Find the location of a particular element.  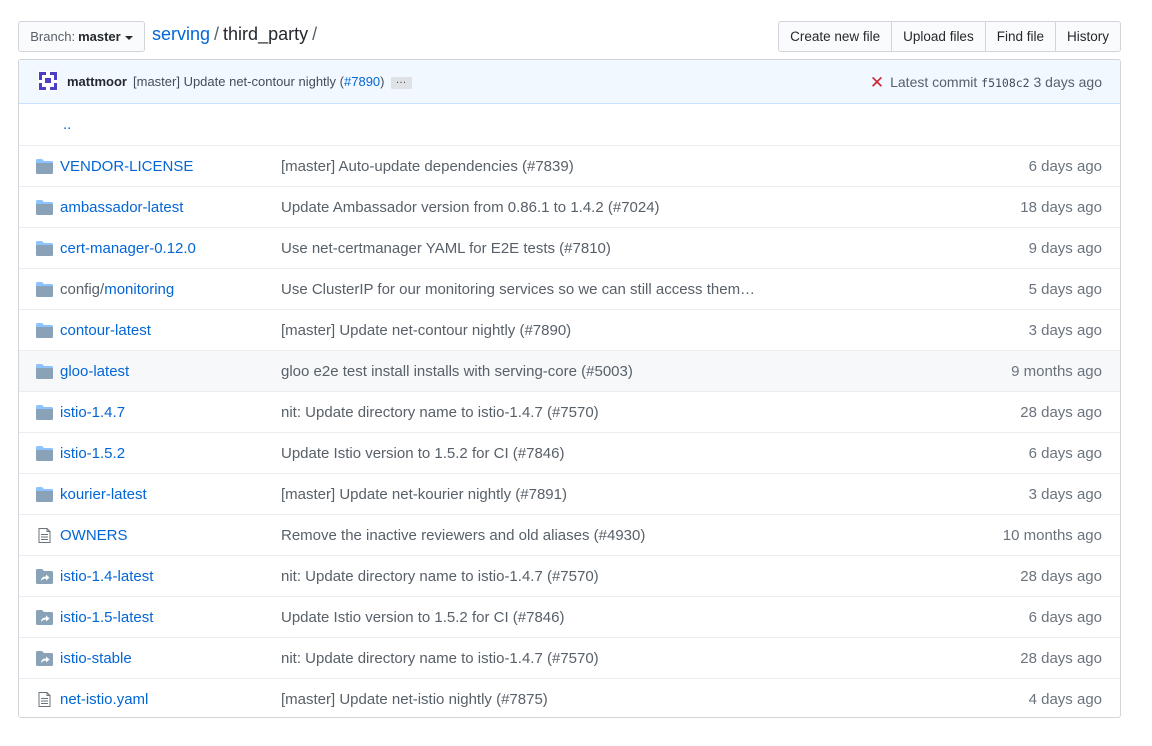

branch-select-button: Branch: master is located at coordinates (81, 36).